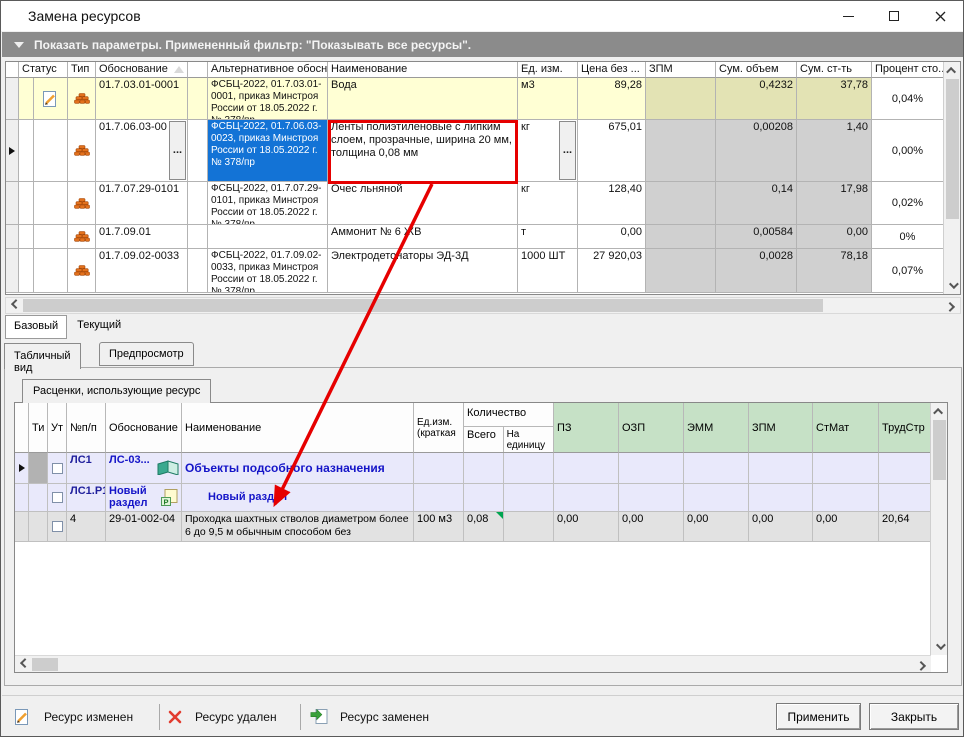 The width and height of the screenshot is (964, 737). Describe the element at coordinates (846, 428) in the screenshot. I see `col-header-stmat: СтМат` at that location.